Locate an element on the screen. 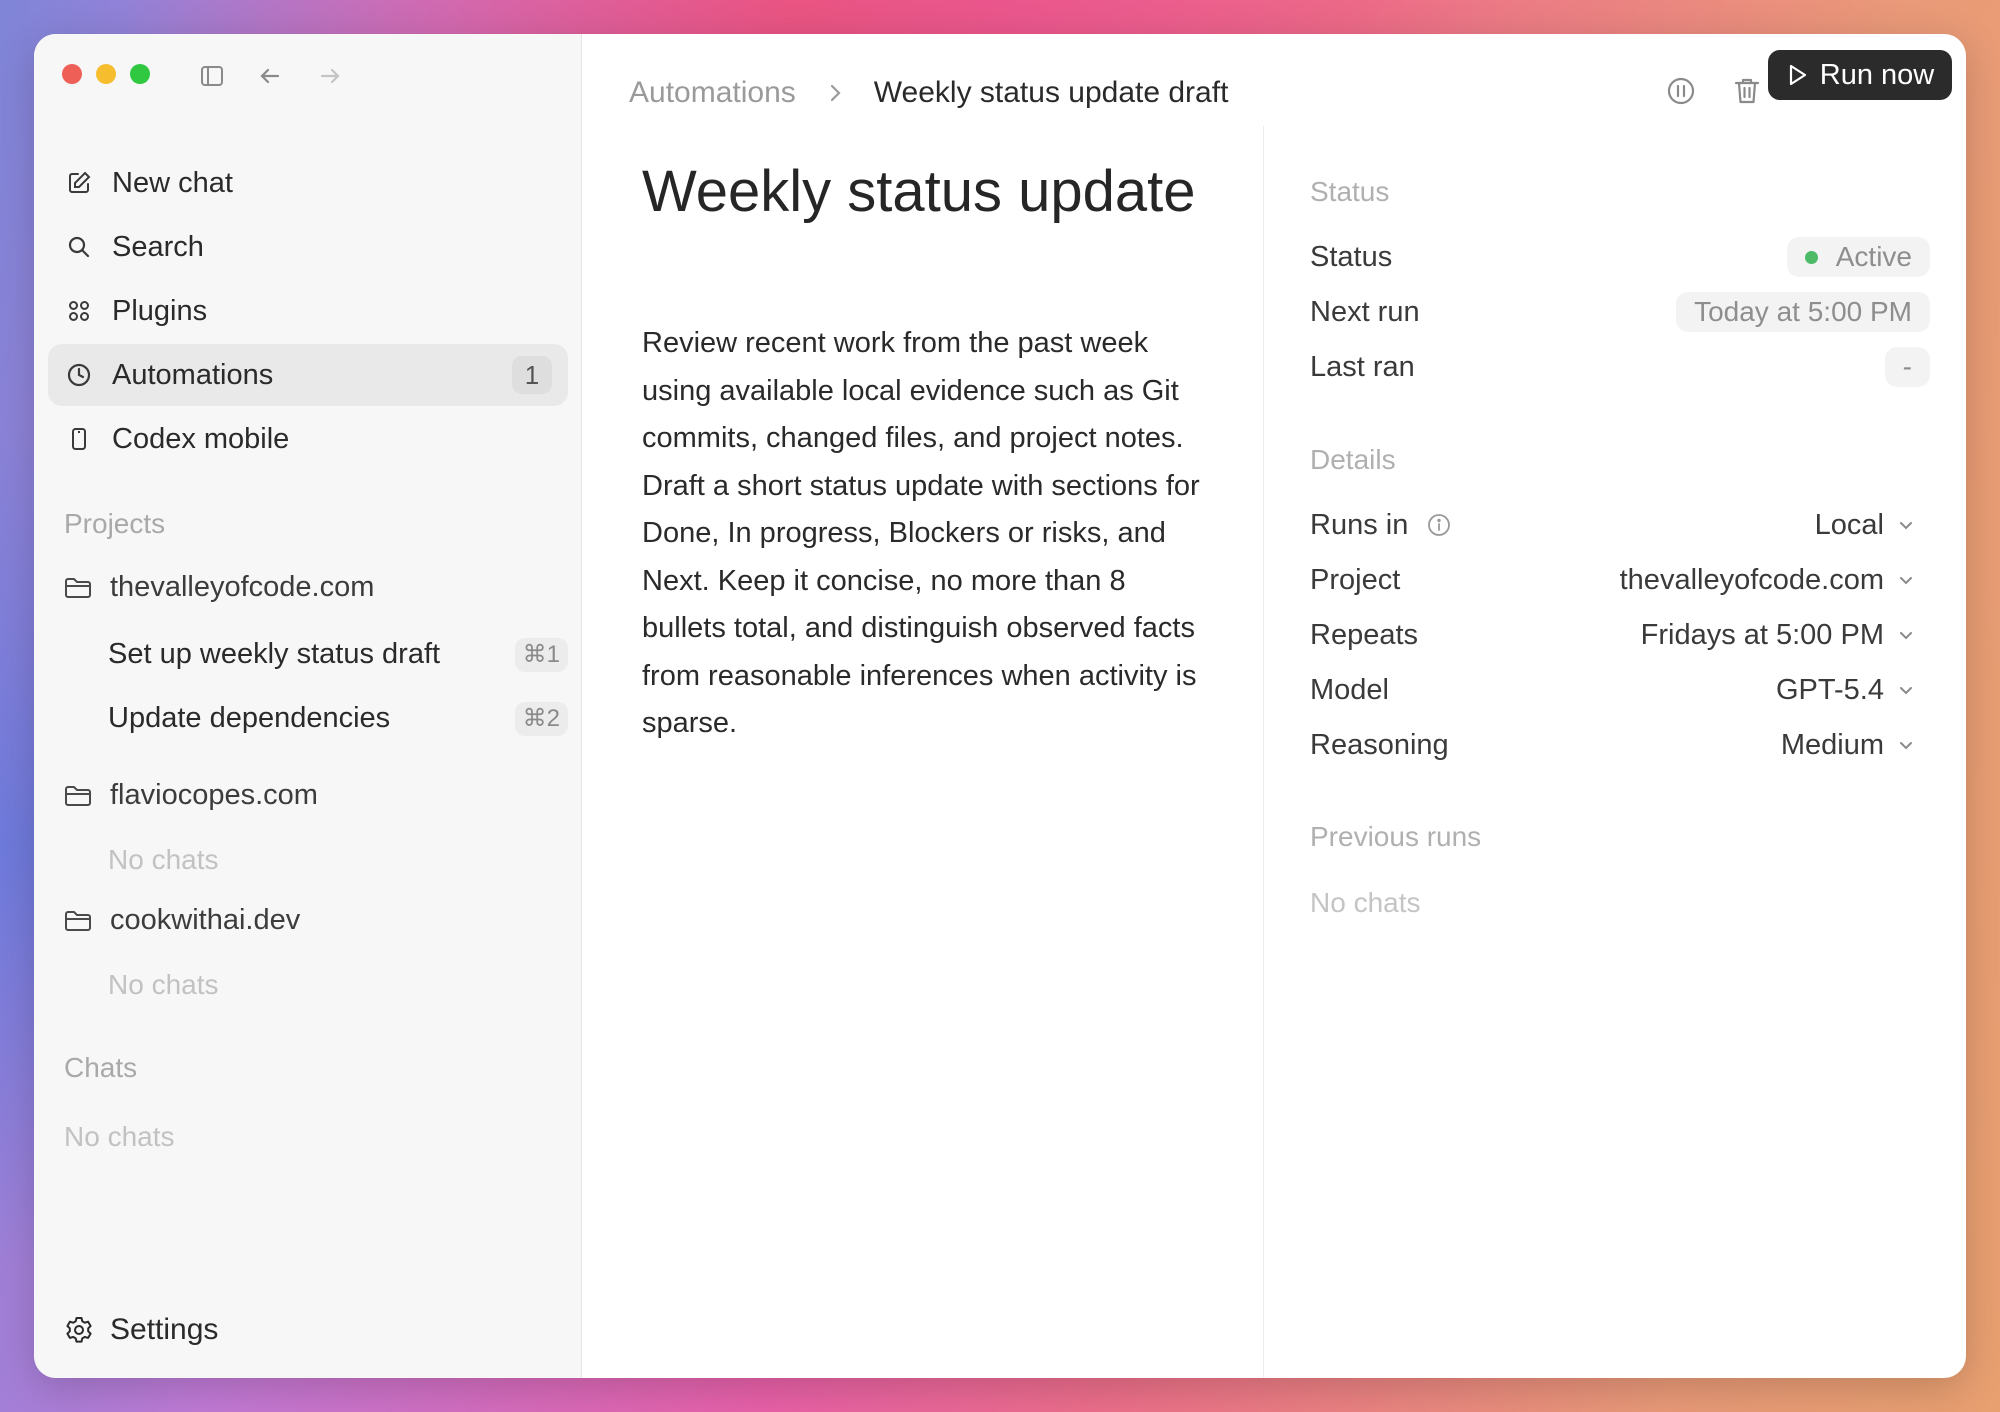 This screenshot has height=1412, width=2000. sidebar-toggle-icon is located at coordinates (212, 76).